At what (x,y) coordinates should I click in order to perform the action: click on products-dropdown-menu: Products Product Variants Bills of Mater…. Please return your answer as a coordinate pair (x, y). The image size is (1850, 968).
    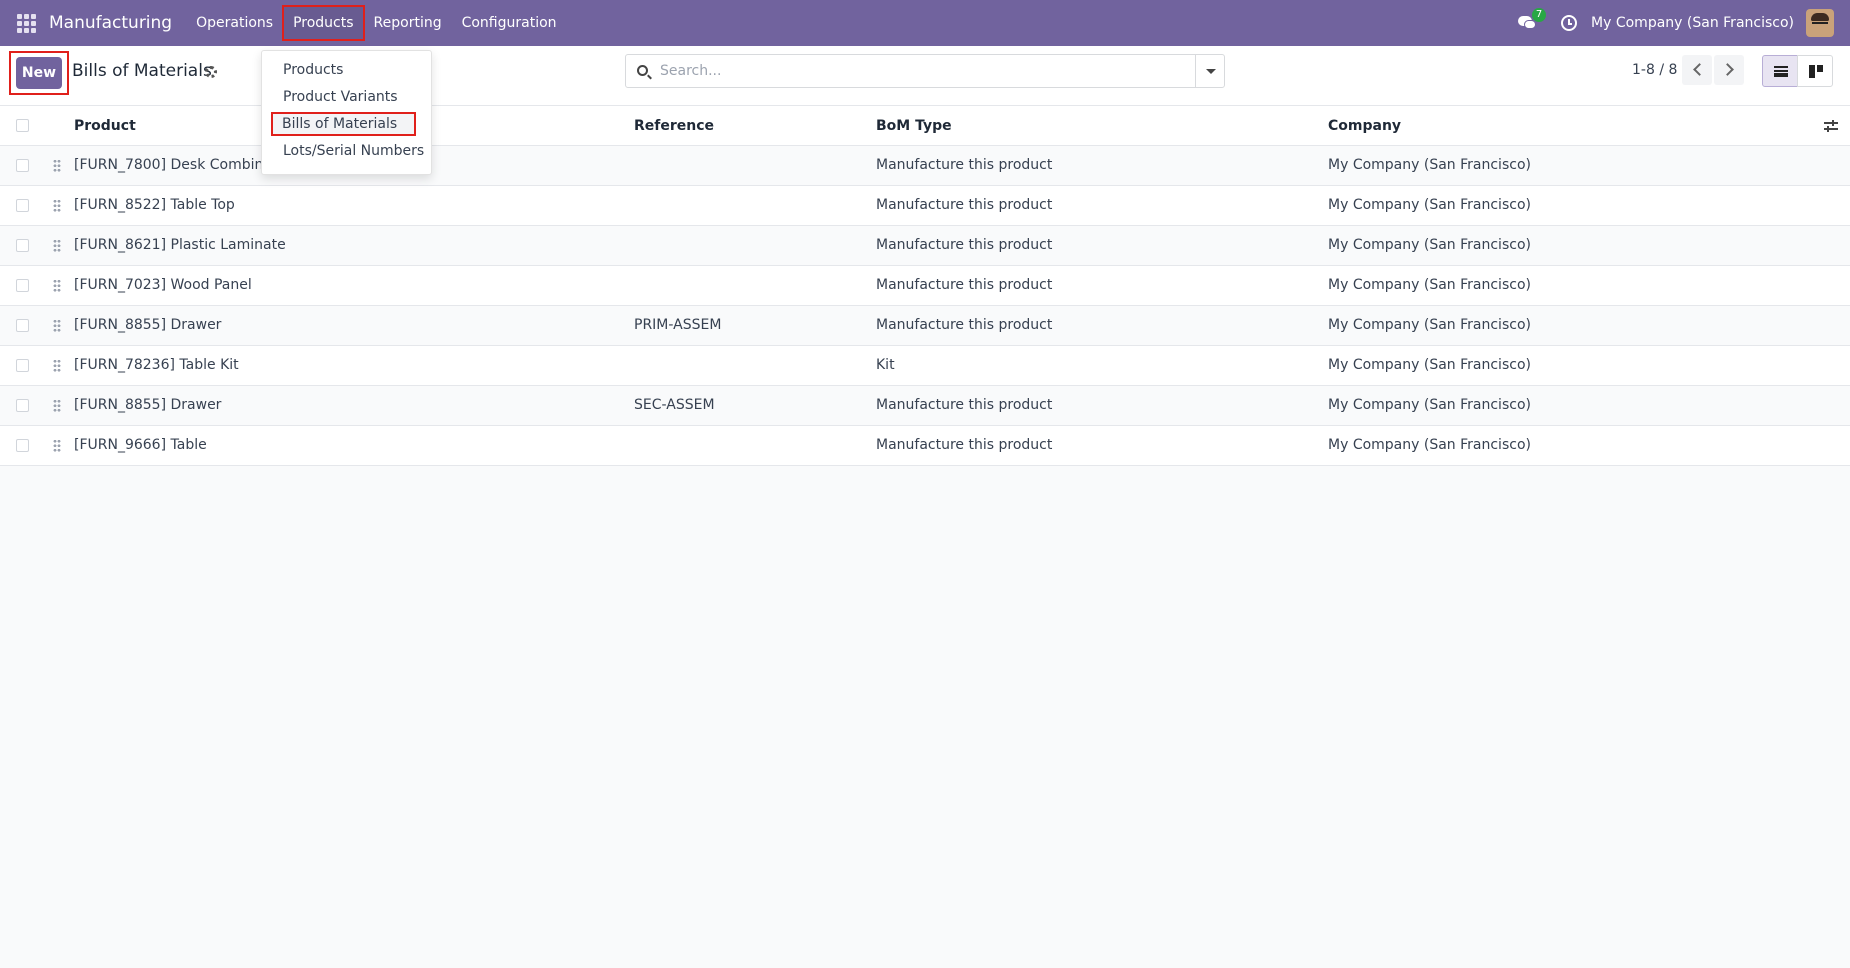
    Looking at the image, I should click on (346, 112).